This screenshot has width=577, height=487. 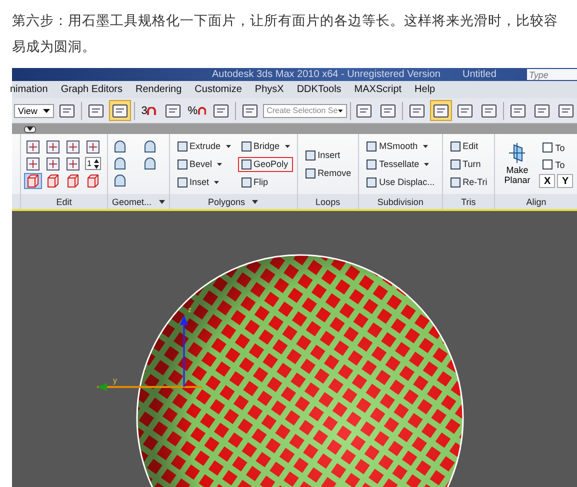 I want to click on panel-label: Tris, so click(x=468, y=201).